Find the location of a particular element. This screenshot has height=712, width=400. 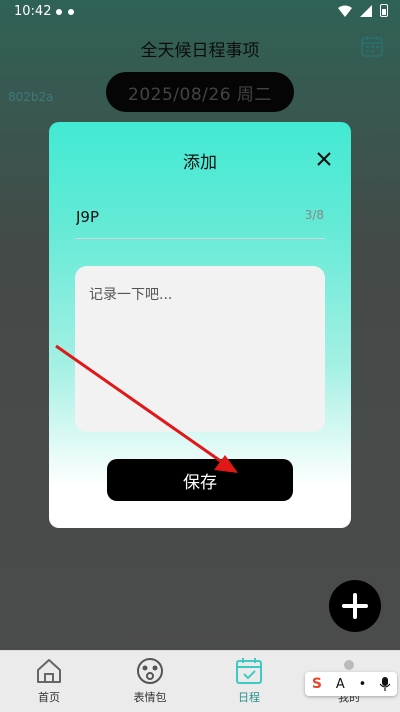

title-input is located at coordinates (186, 217).